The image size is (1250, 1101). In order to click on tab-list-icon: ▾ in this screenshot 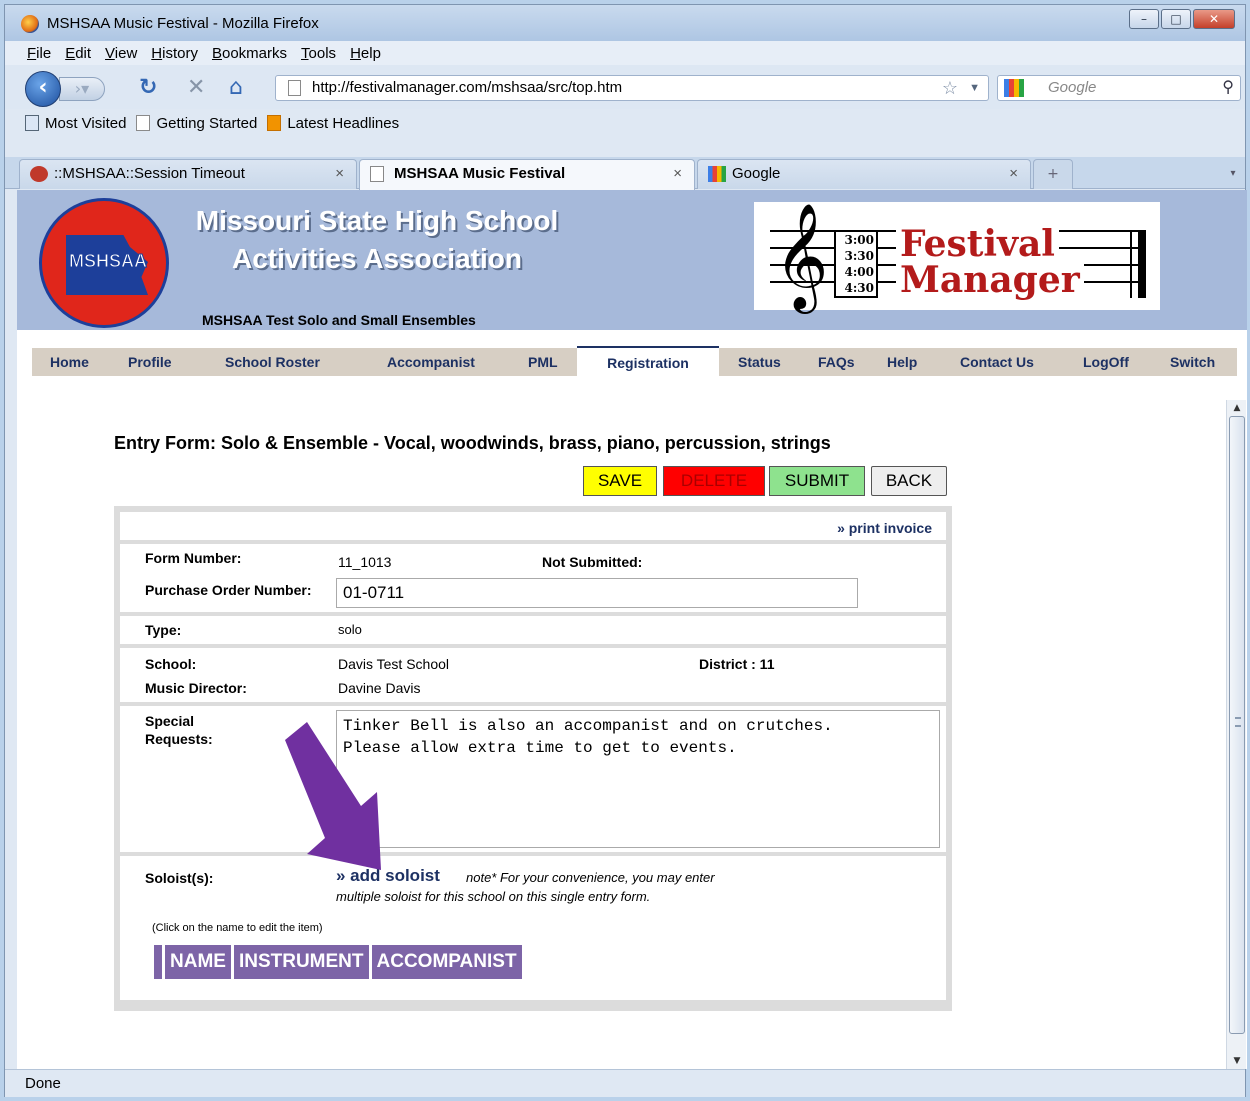, I will do `click(1233, 174)`.